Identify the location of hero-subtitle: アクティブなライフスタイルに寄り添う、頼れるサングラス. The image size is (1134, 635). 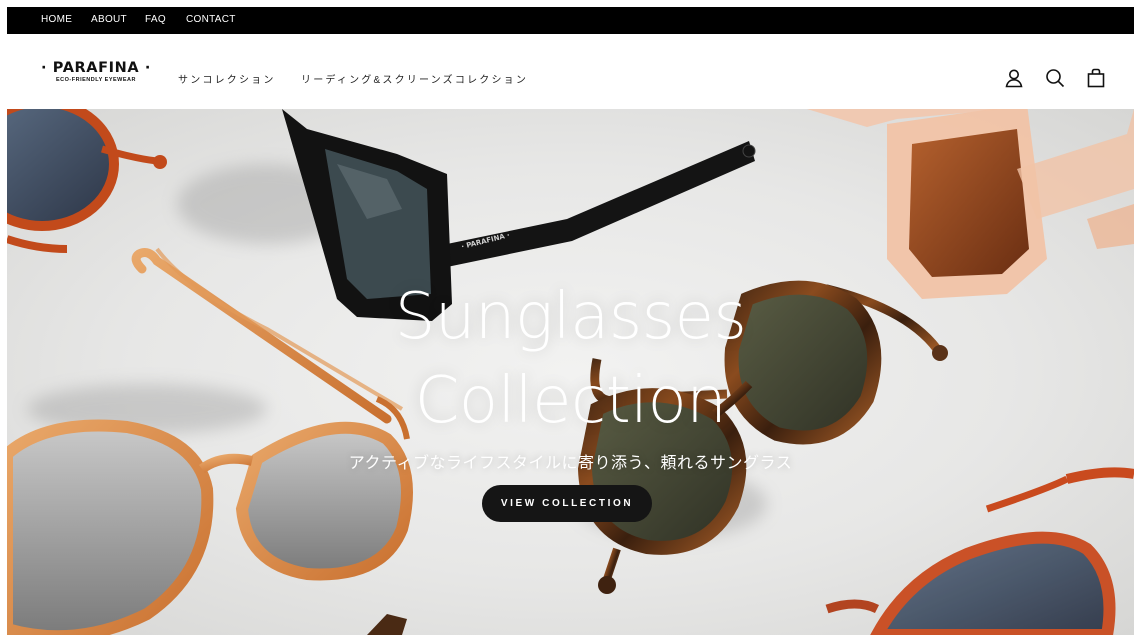
(570, 463).